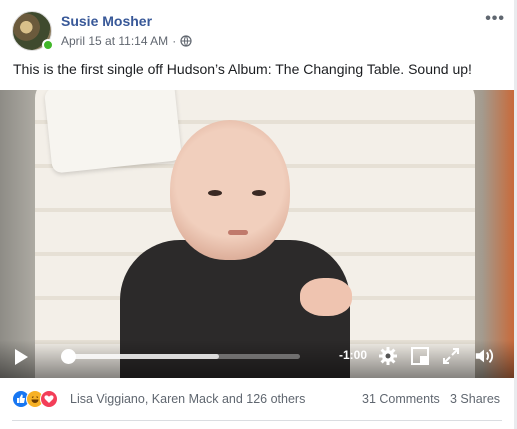 The height and width of the screenshot is (429, 517). What do you see at coordinates (420, 356) in the screenshot?
I see `miniplayer-icon` at bounding box center [420, 356].